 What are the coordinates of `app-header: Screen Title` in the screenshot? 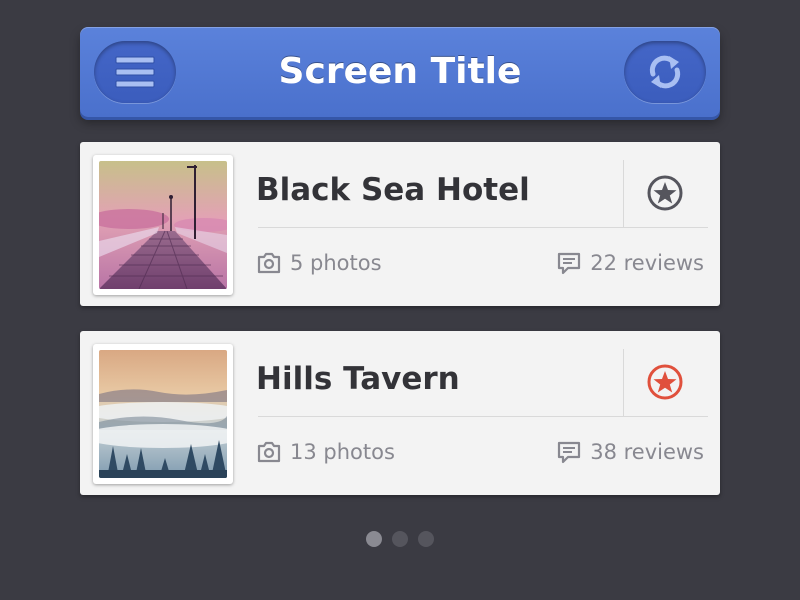 It's located at (400, 72).